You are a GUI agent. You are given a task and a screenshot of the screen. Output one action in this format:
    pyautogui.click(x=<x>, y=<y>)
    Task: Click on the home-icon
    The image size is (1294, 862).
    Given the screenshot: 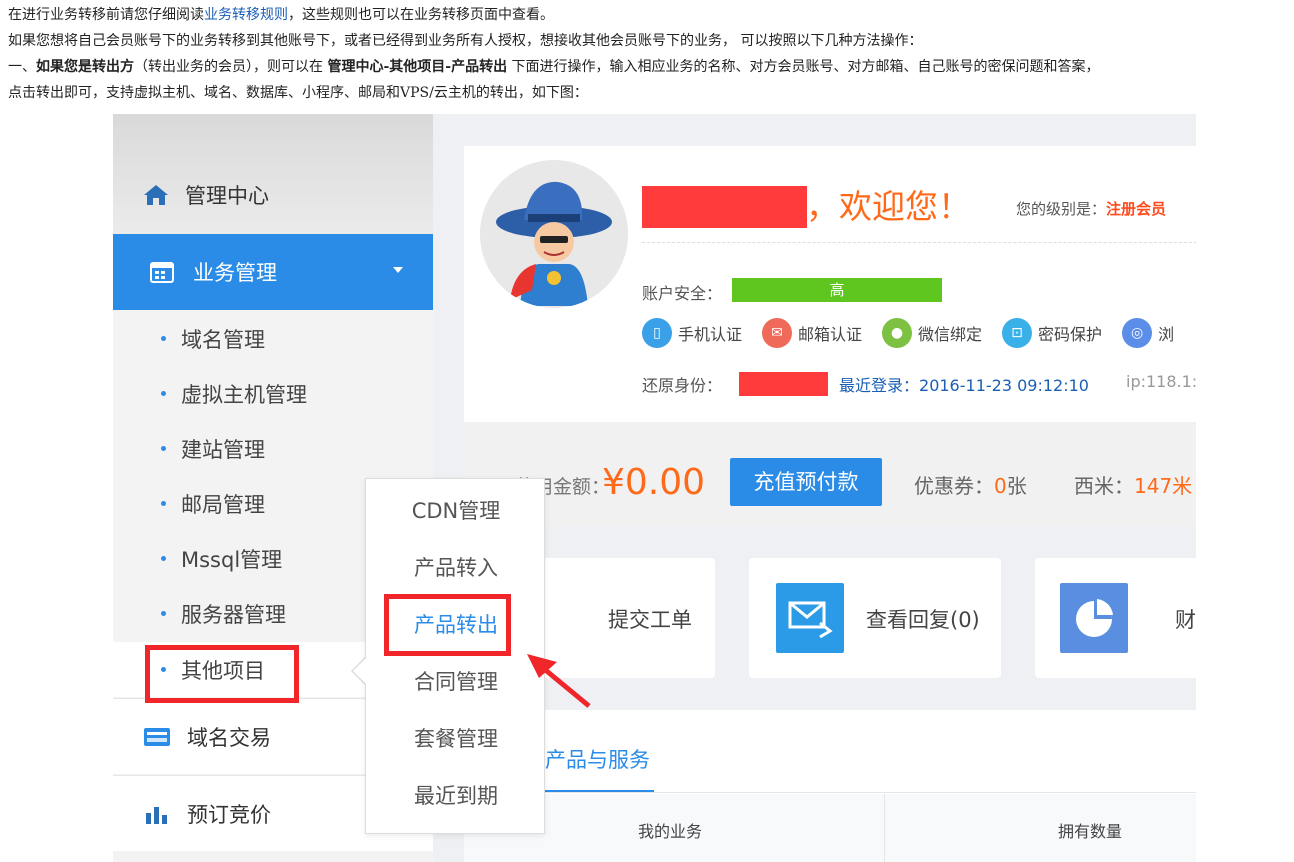 What is the action you would take?
    pyautogui.click(x=156, y=195)
    